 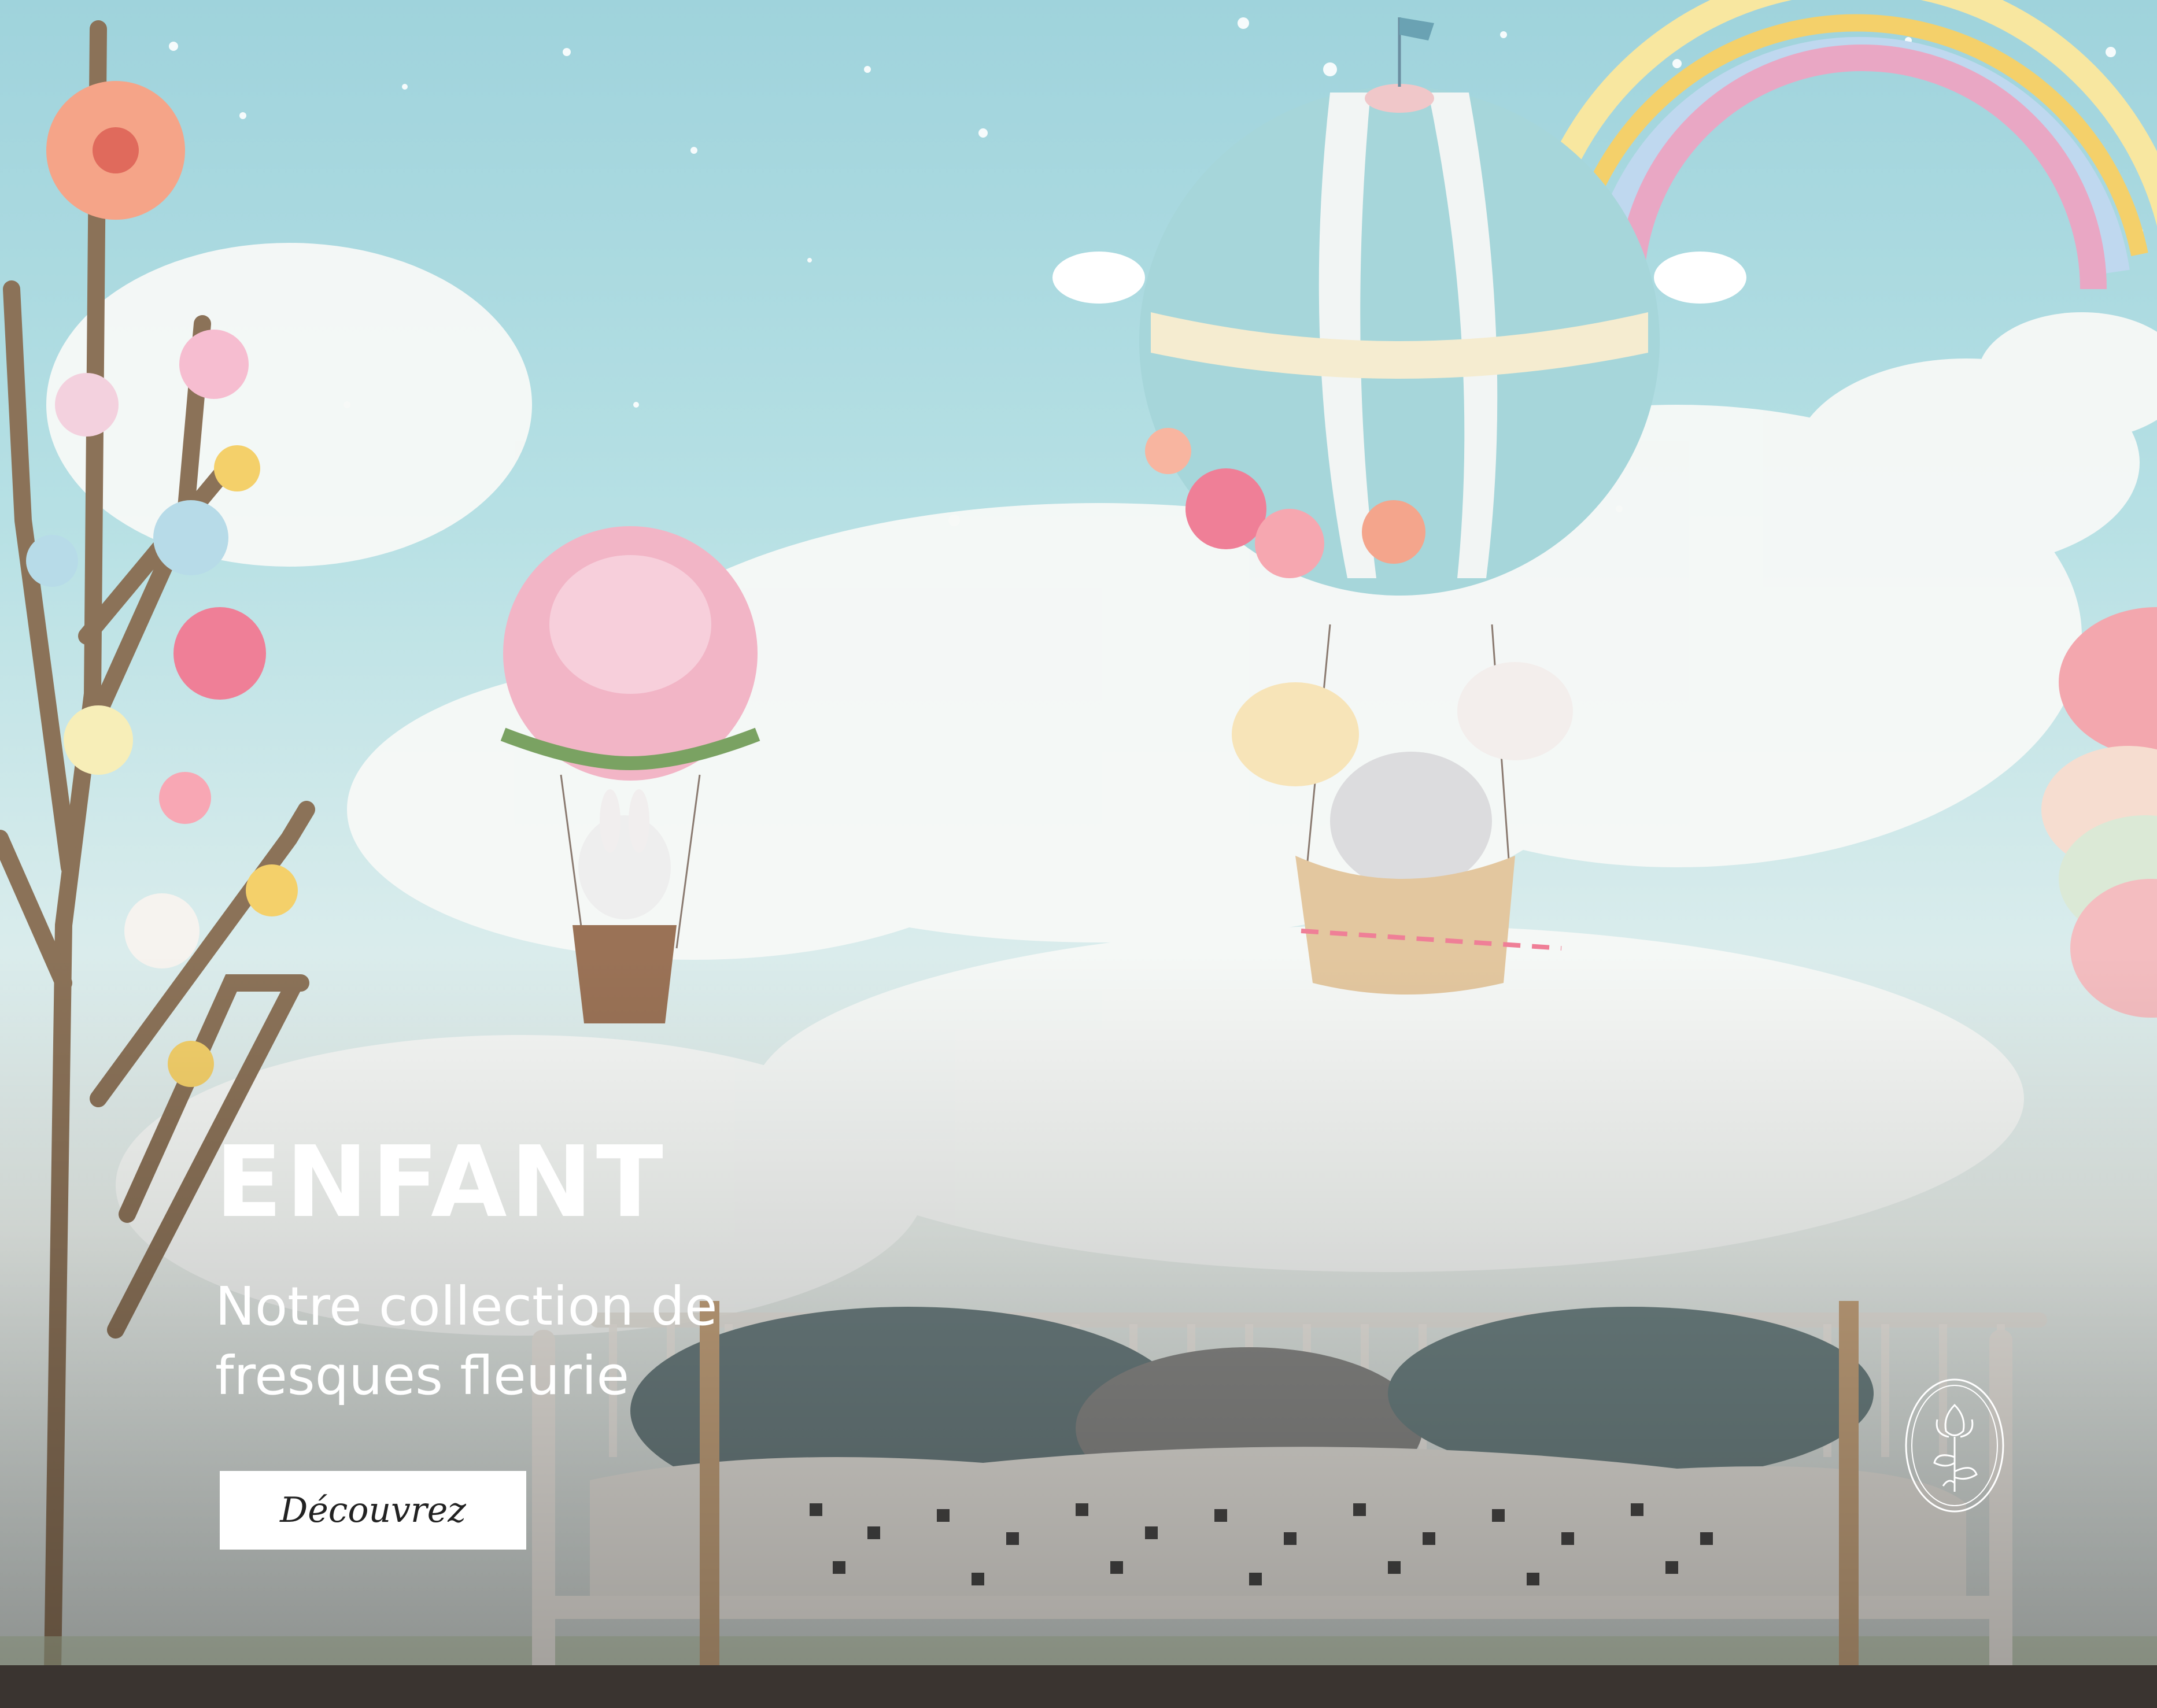 I want to click on magnolia-flower-oval-logo-icon, so click(x=1954, y=1445).